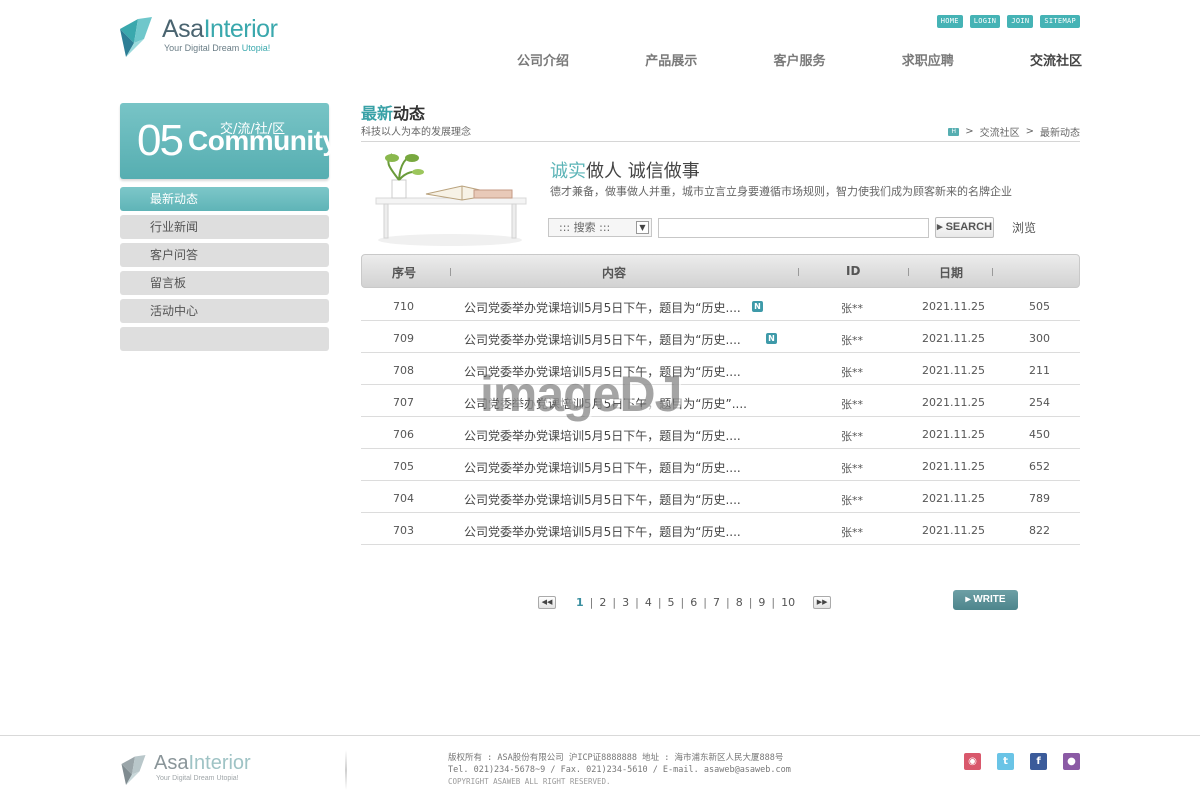 The width and height of the screenshot is (1200, 799). Describe the element at coordinates (136, 37) in the screenshot. I see `logo-mark-icon` at that location.